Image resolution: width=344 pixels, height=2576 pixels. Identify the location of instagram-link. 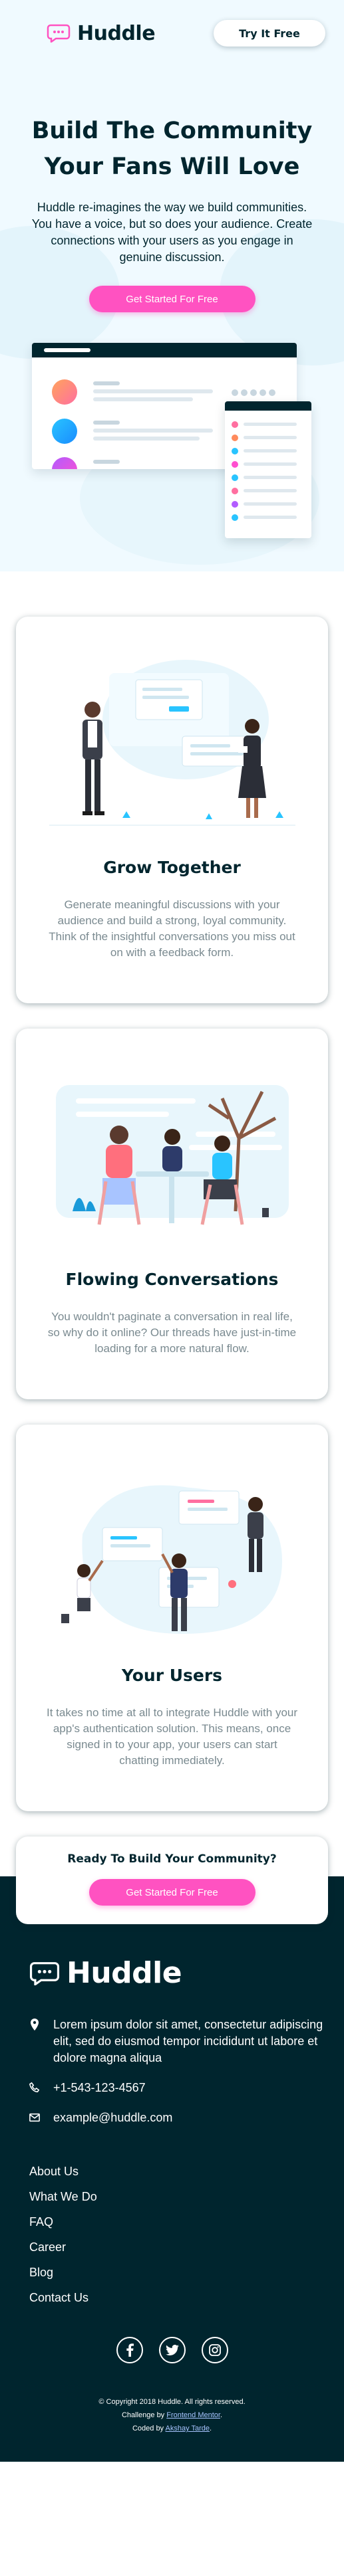
(214, 2350).